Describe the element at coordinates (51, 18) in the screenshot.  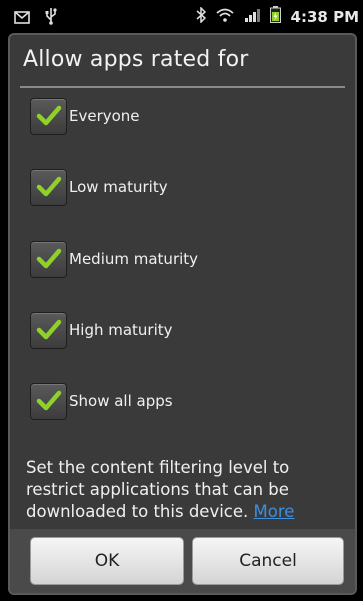
I see `usb-icon` at that location.